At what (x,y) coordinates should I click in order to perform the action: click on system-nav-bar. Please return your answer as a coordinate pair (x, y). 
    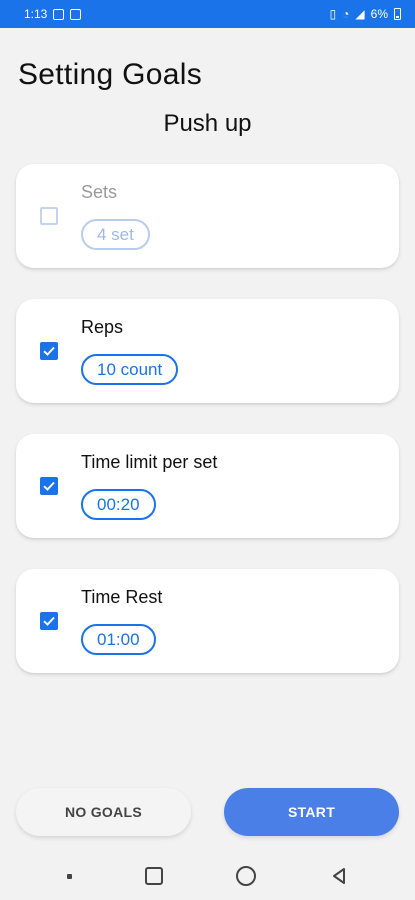
    Looking at the image, I should click on (207, 876).